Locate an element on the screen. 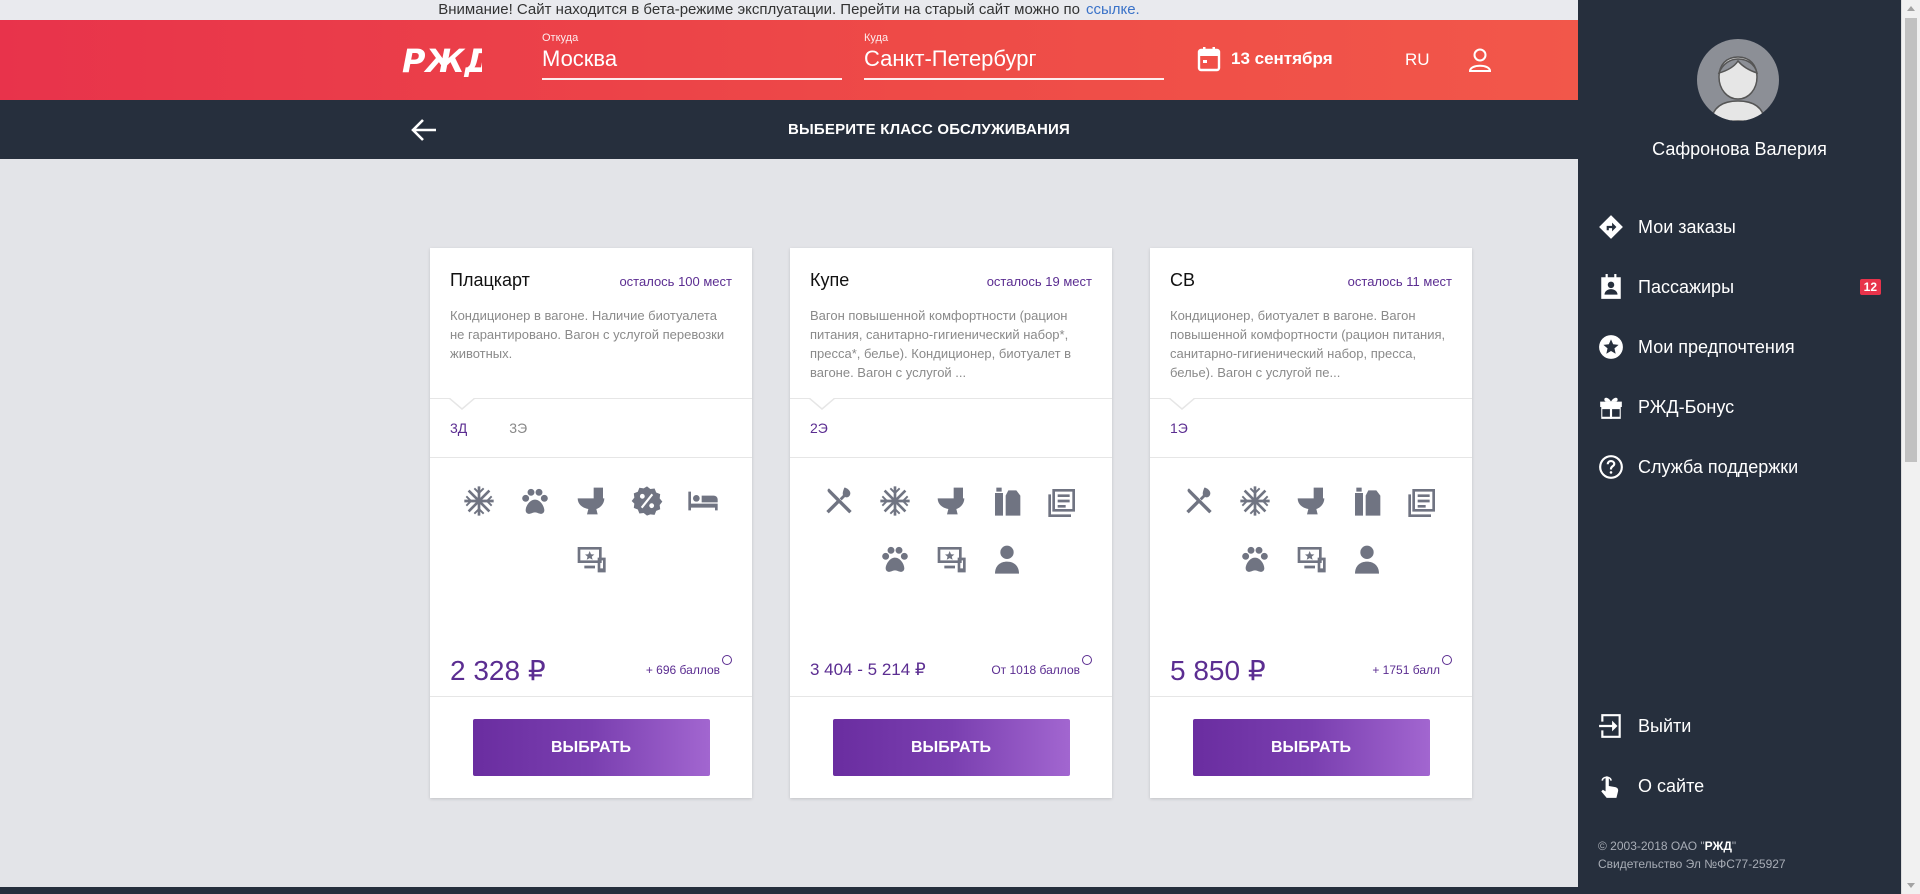 Image resolution: width=1920 pixels, height=894 pixels. gift-icon is located at coordinates (1611, 408).